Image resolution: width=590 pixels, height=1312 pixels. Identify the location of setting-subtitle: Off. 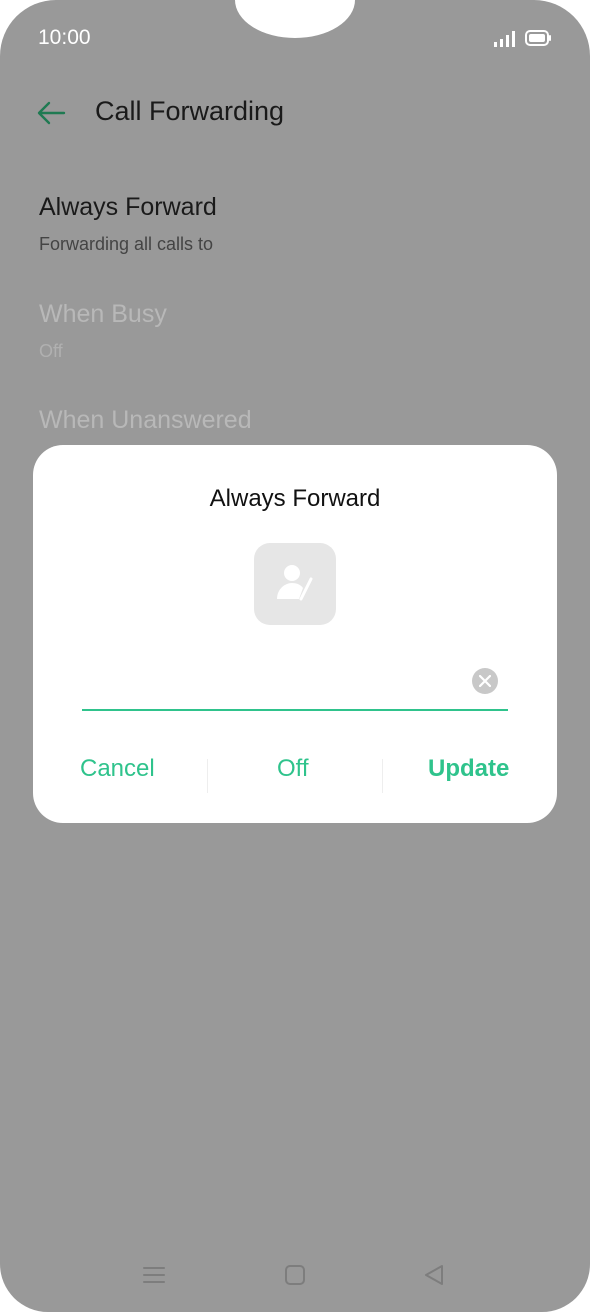
(51, 351).